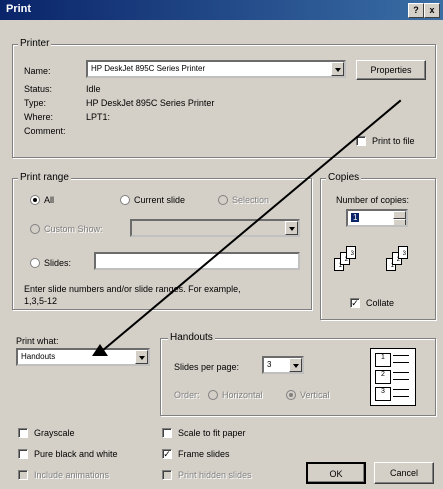 The height and width of the screenshot is (489, 443). Describe the element at coordinates (148, 68) in the screenshot. I see `printer-name-value: HP DeskJet 895C Series Printer` at that location.